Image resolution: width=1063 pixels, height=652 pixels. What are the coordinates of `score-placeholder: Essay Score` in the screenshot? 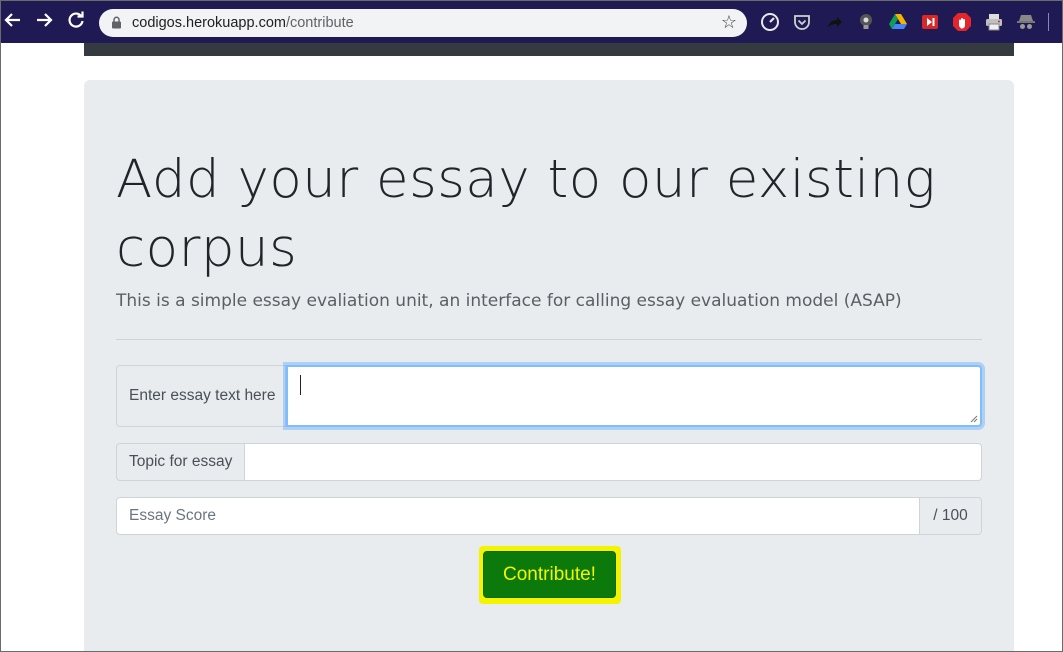 It's located at (173, 515).